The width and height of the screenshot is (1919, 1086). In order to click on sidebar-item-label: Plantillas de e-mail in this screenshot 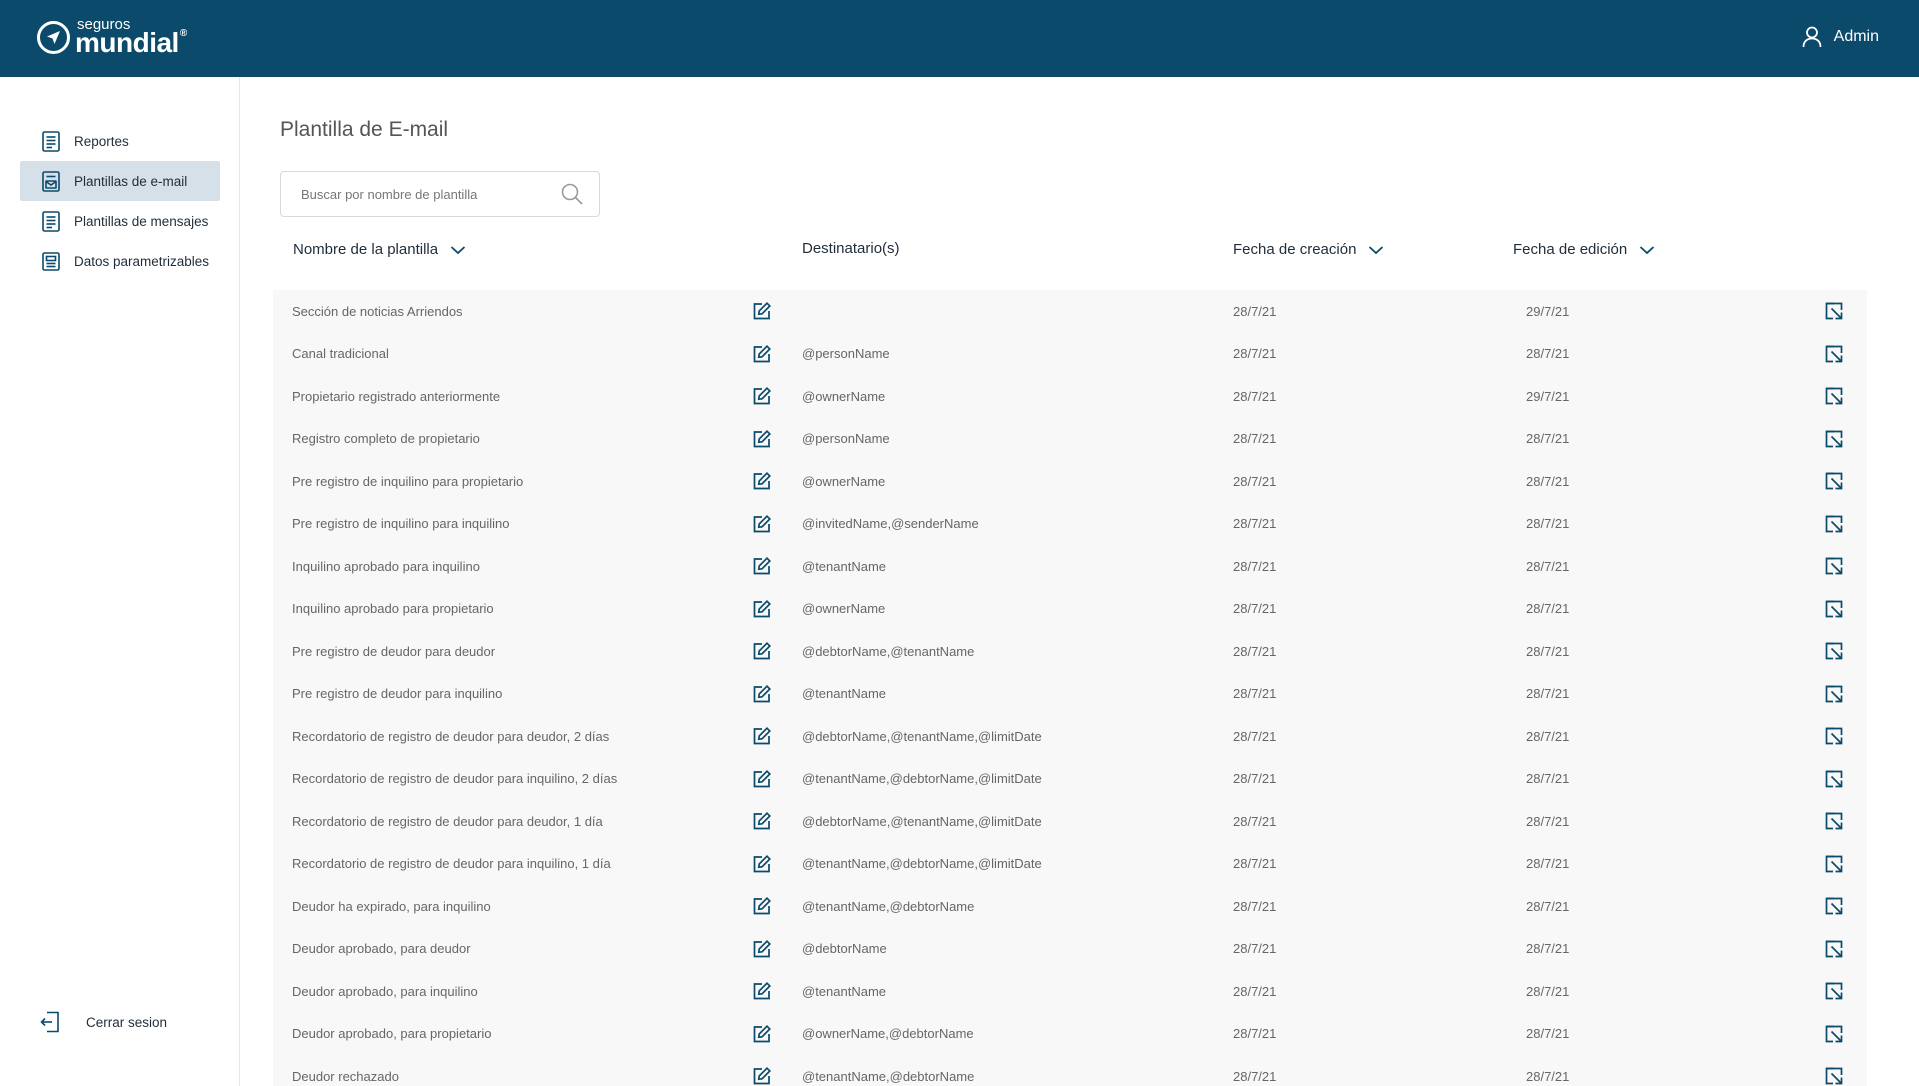, I will do `click(131, 181)`.